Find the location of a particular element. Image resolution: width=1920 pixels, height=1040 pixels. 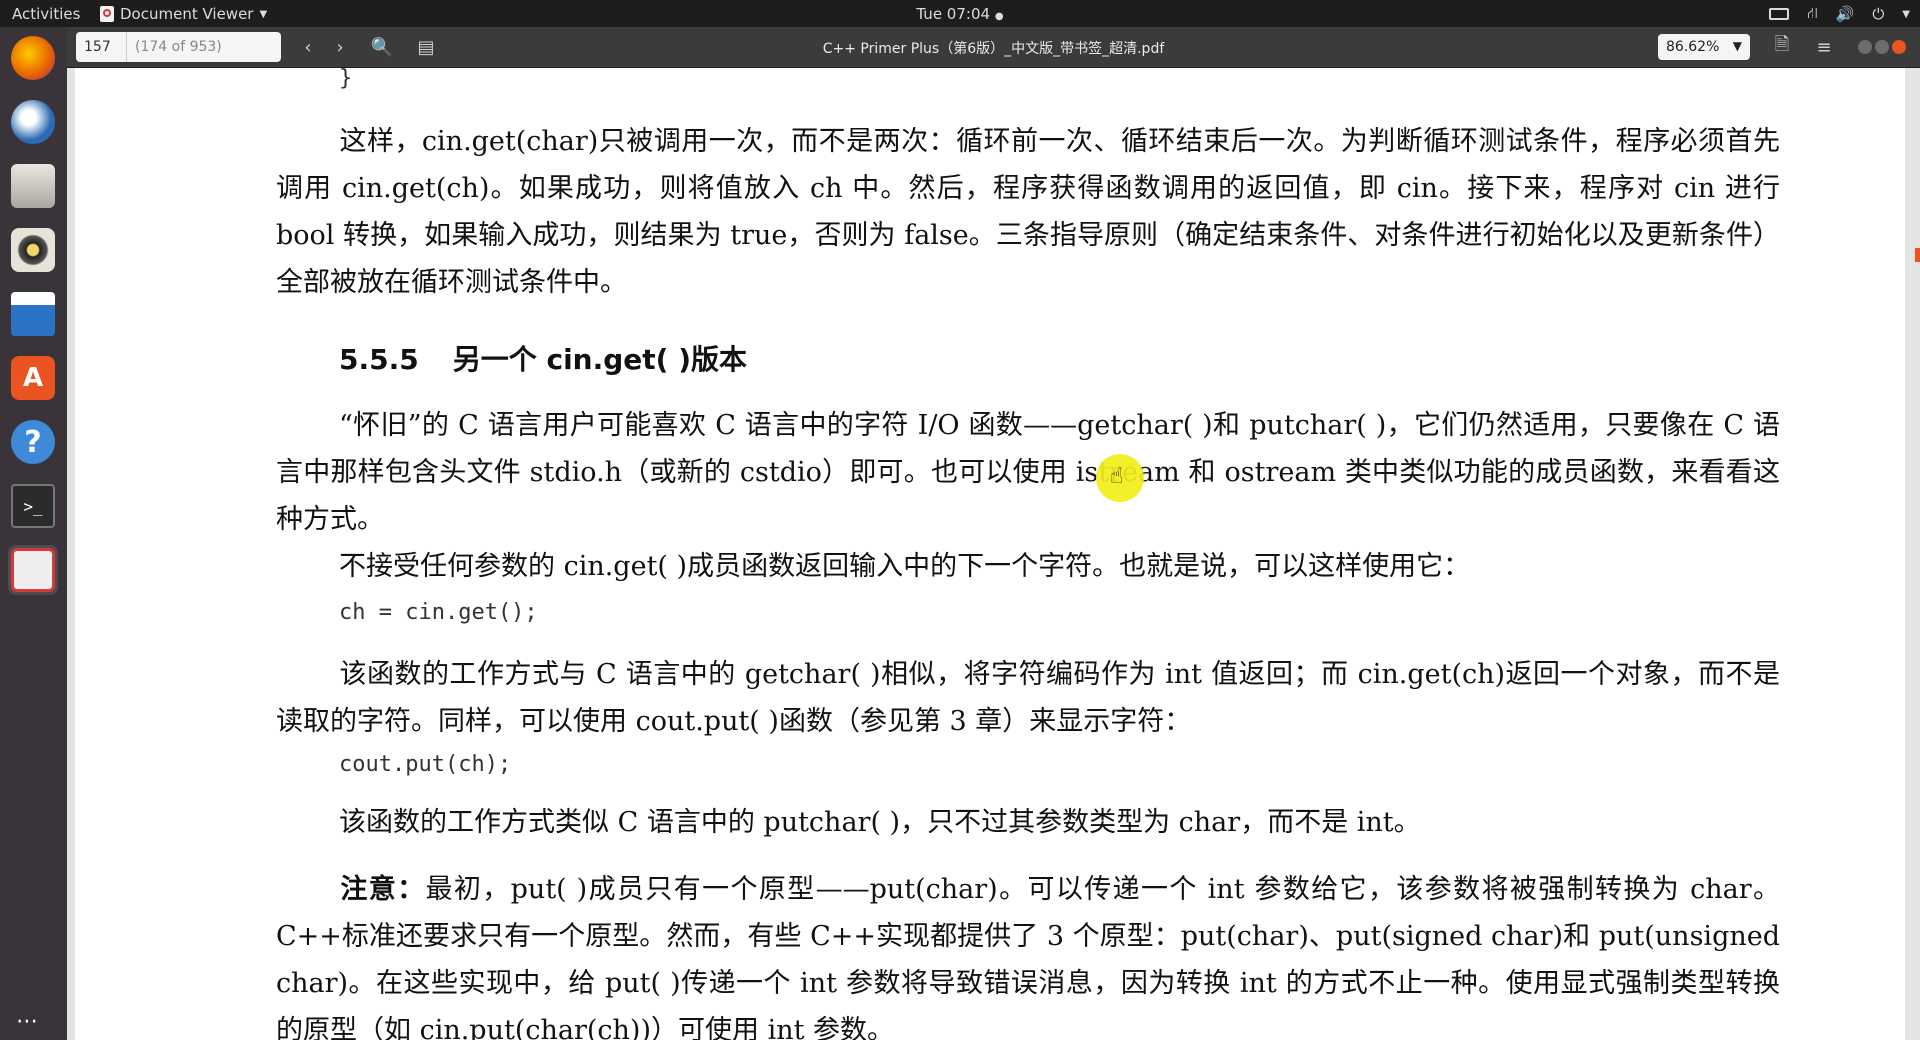

libreoffice-writer-icon is located at coordinates (33, 314).